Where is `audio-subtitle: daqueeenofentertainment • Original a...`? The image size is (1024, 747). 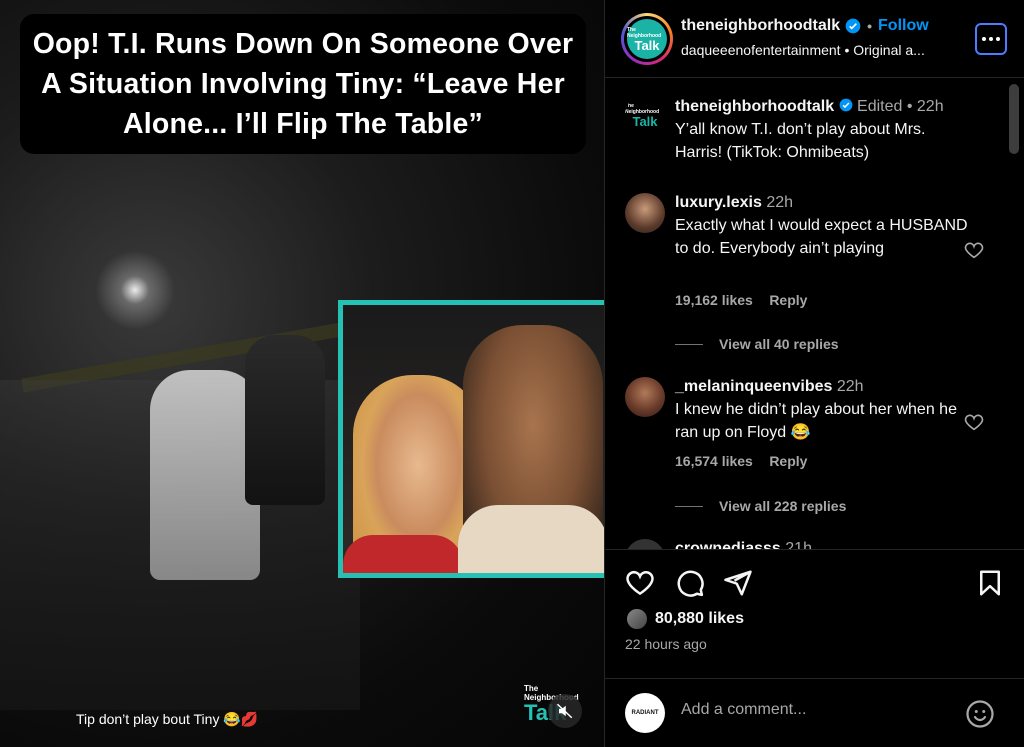
audio-subtitle: daqueeenofentertainment • Original a... is located at coordinates (803, 50).